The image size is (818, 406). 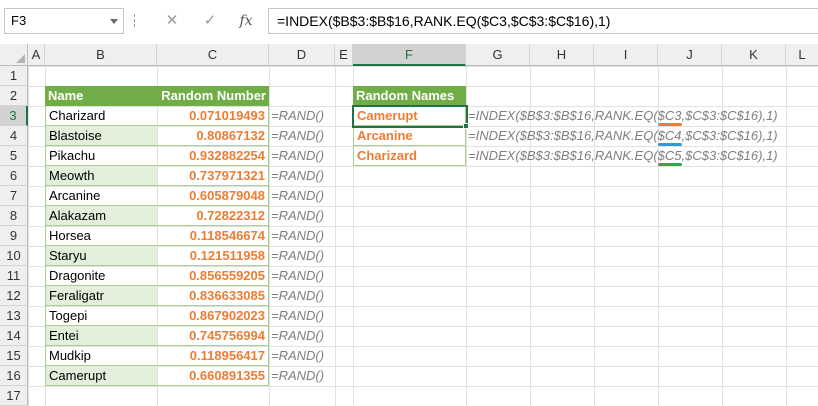 I want to click on name-cell: Arcanine, so click(x=101, y=196).